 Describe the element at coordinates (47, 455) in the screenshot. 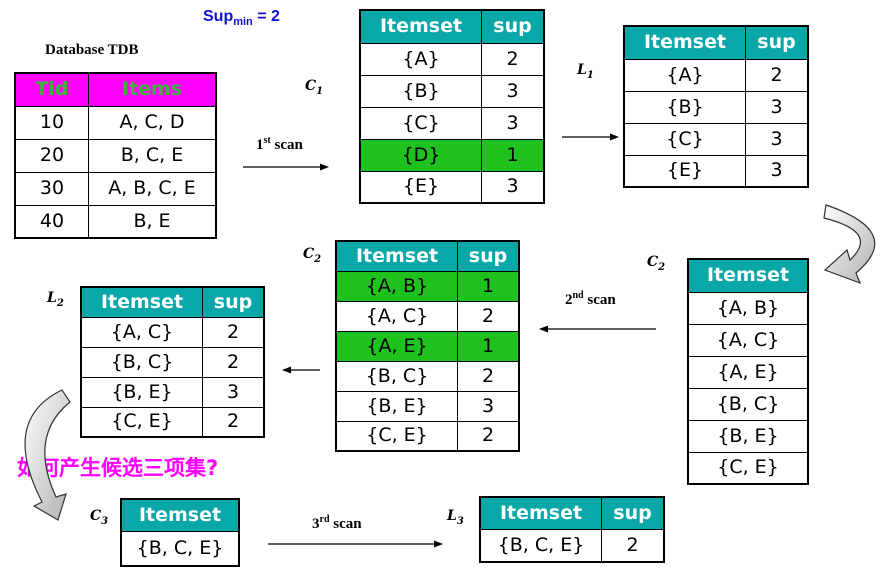

I see `curved-arrow-left` at that location.